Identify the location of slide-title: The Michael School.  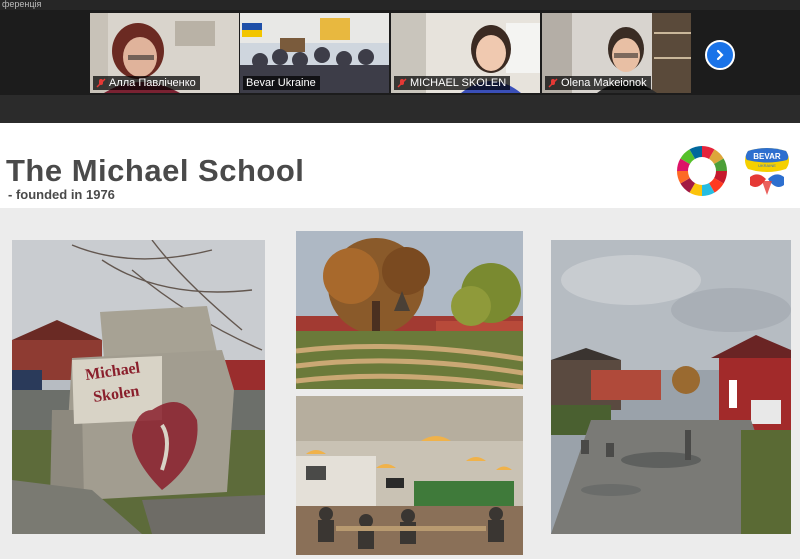
(155, 170).